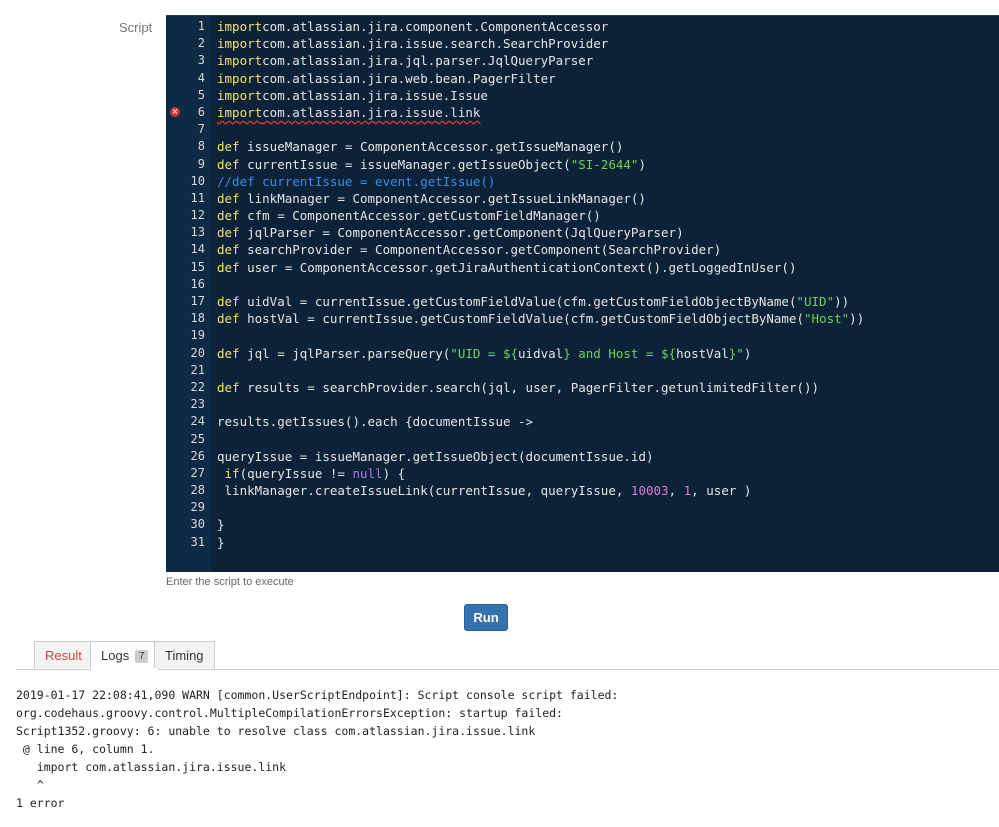 Image resolution: width=999 pixels, height=827 pixels. I want to click on code-line: 19, so click(582, 335).